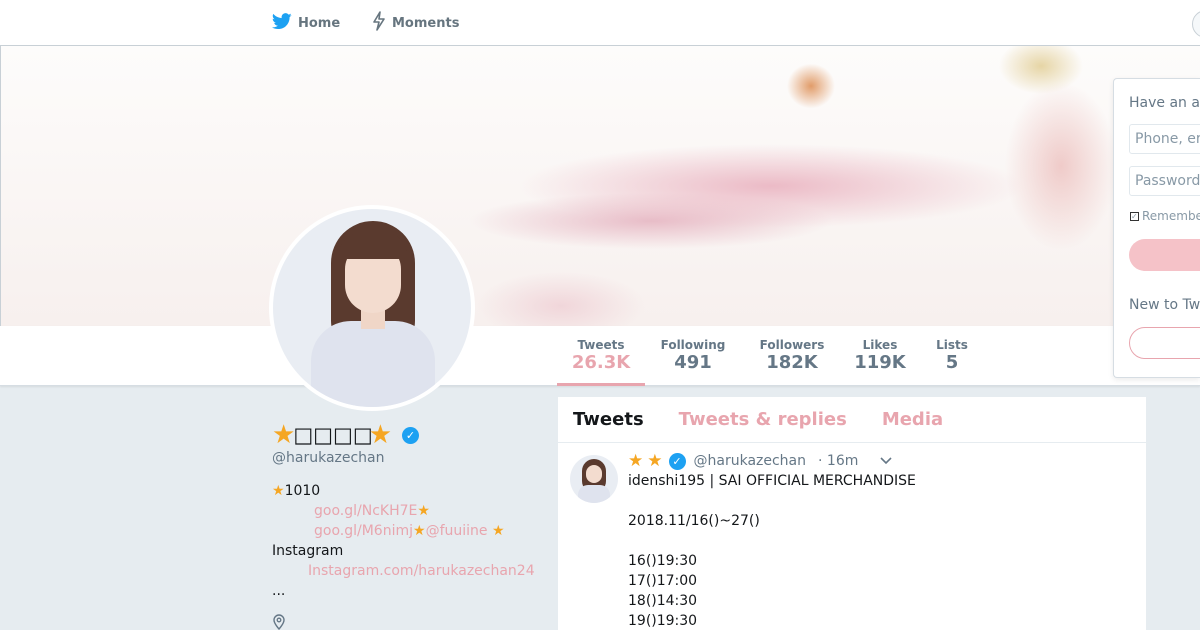 This screenshot has height=630, width=1200. Describe the element at coordinates (952, 362) in the screenshot. I see `stat-value: 5` at that location.